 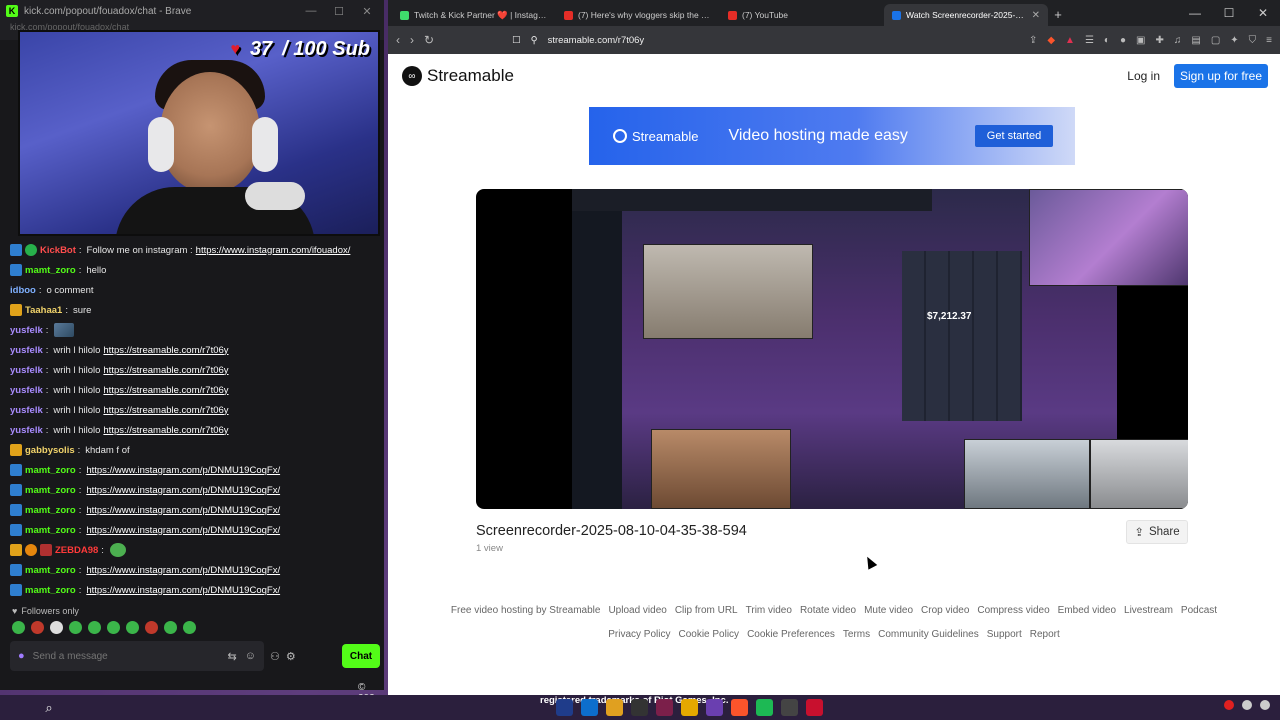 I want to click on minimize-icon: —, so click(x=311, y=11).